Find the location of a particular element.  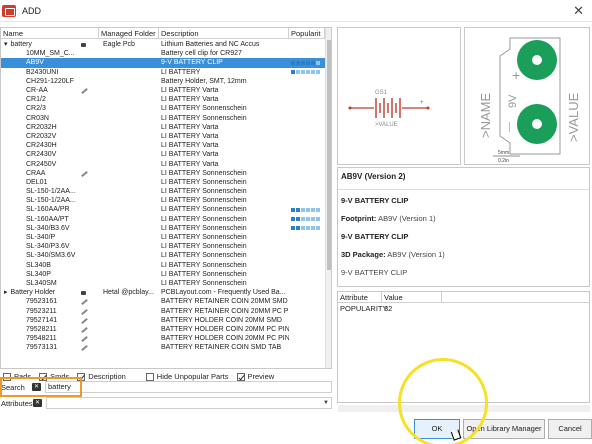

row-name-cell: 79523161 is located at coordinates (50, 301).